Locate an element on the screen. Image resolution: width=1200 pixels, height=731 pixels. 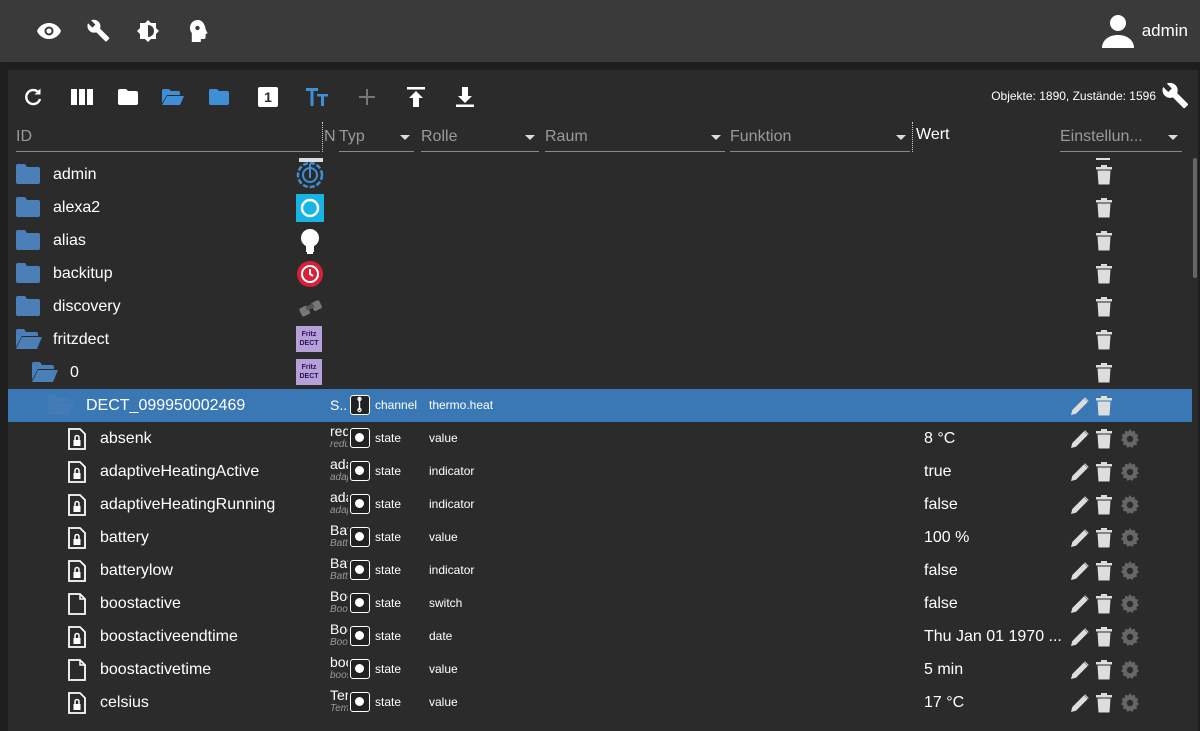
refresh-icon is located at coordinates (33, 97).